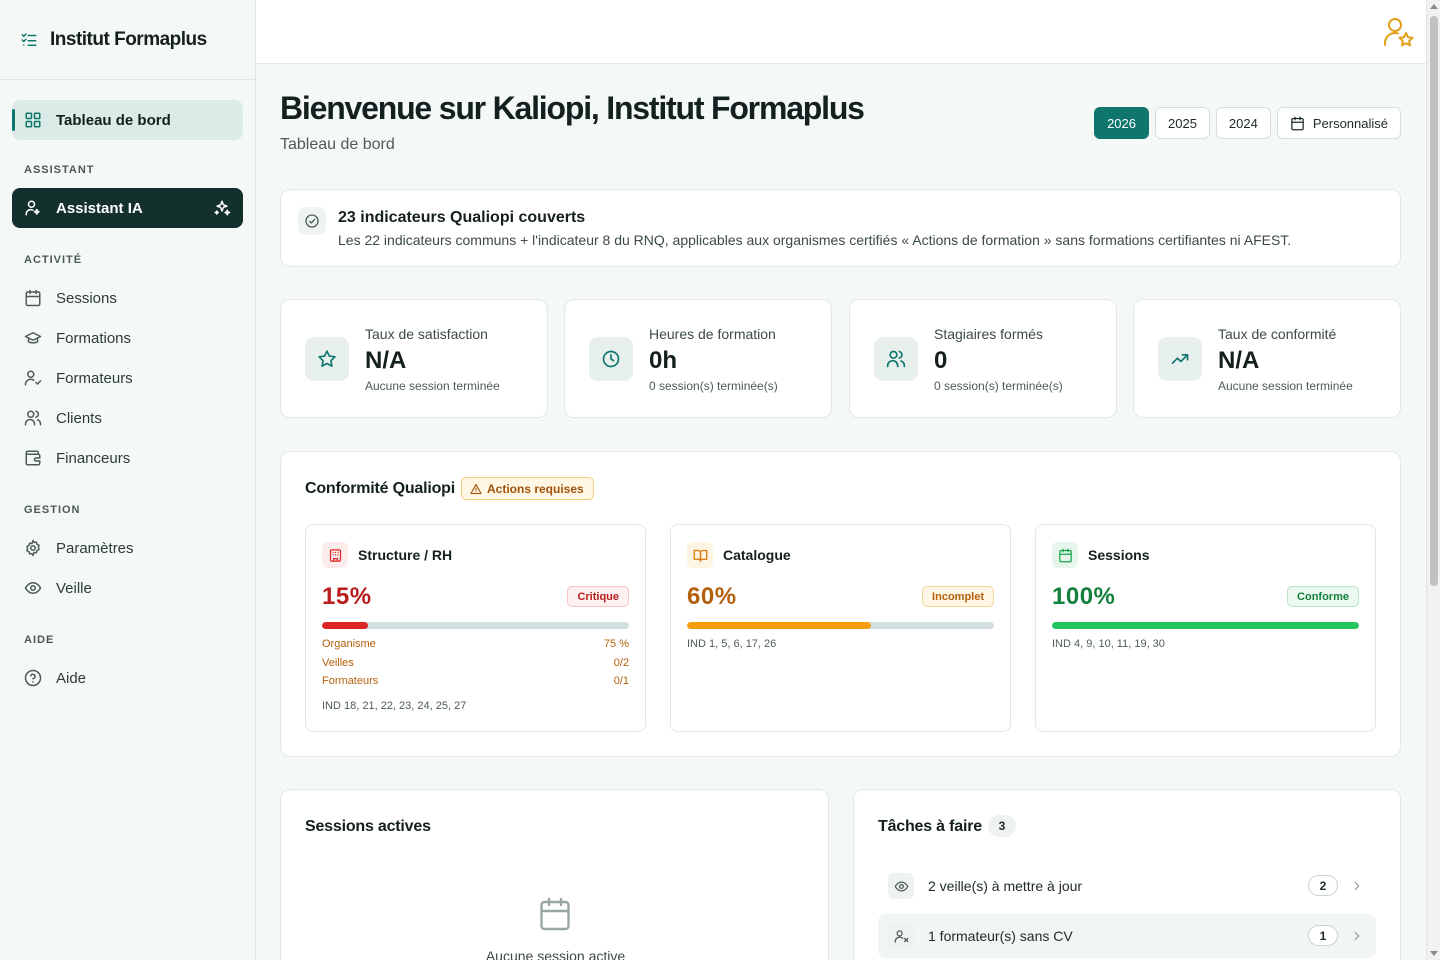 The image size is (1440, 960). I want to click on sidebar-item-assistant-ia: Assistant IA, so click(127, 208).